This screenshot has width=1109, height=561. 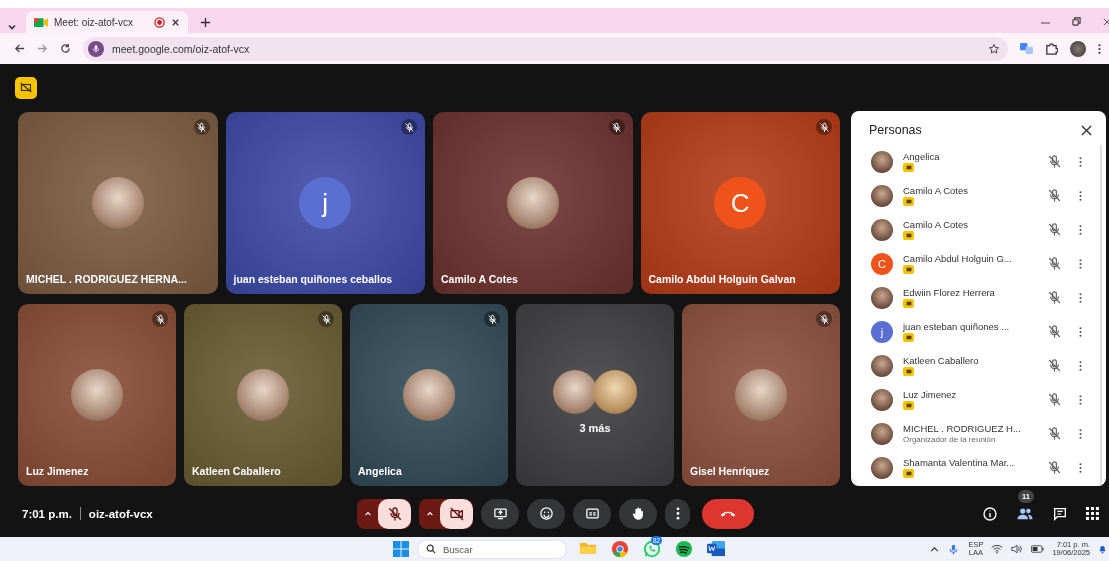 I want to click on present-button, so click(x=500, y=513).